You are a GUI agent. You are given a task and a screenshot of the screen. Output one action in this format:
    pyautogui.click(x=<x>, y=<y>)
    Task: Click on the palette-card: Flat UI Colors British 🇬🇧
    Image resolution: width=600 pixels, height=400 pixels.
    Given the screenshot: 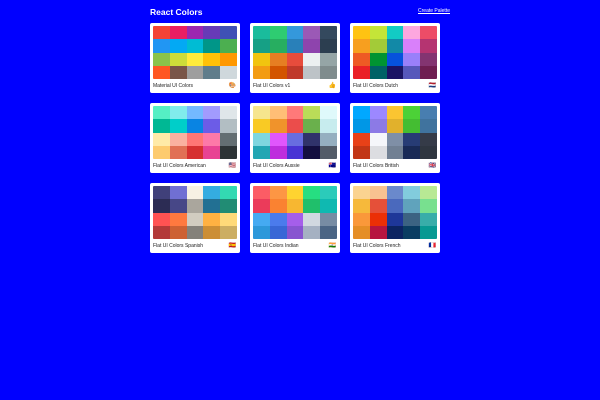 What is the action you would take?
    pyautogui.click(x=395, y=138)
    